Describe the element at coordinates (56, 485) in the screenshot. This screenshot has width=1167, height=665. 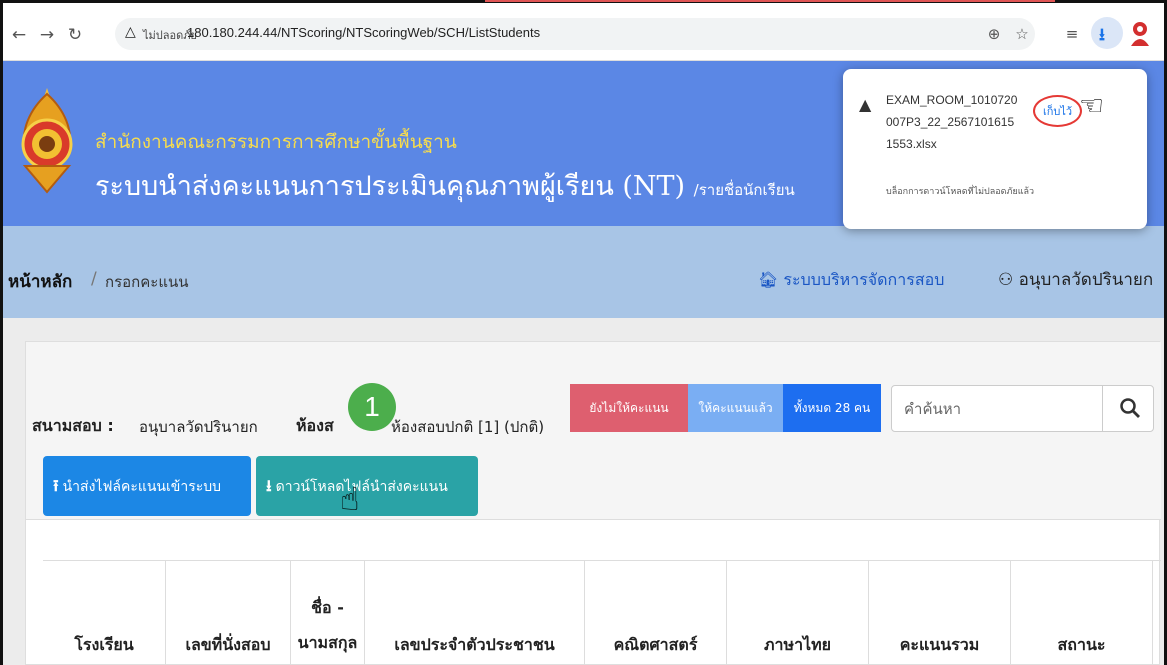
I see `upload-icon: ⭱` at that location.